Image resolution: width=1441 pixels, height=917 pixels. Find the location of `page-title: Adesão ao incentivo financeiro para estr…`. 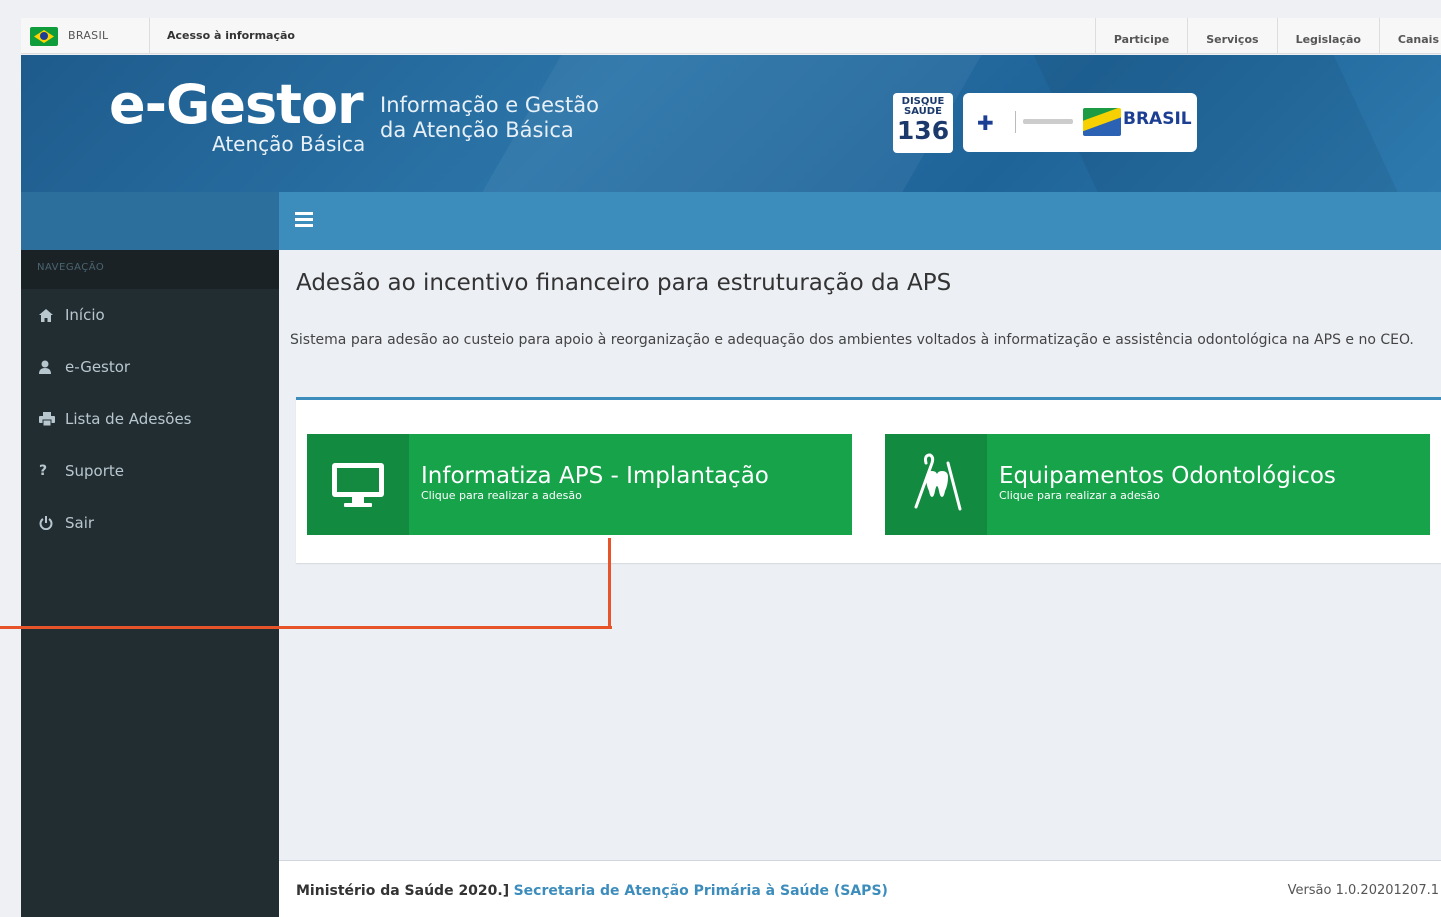

page-title: Adesão ao incentivo financeiro para estr… is located at coordinates (624, 283).